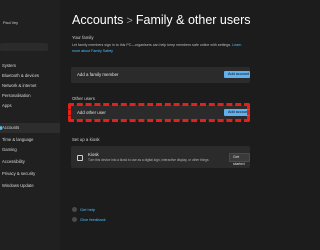  I want to click on sidebar-item-network: Network & internet, so click(30, 86).